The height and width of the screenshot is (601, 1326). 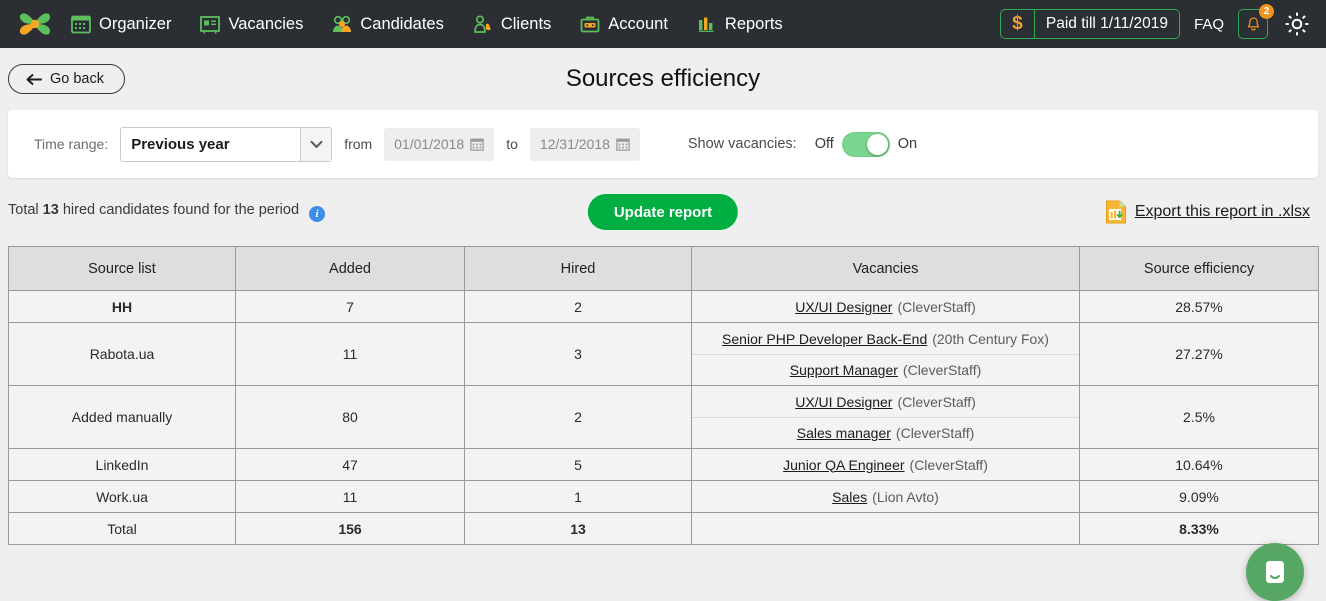 I want to click on toggle-on-label: On, so click(x=907, y=144).